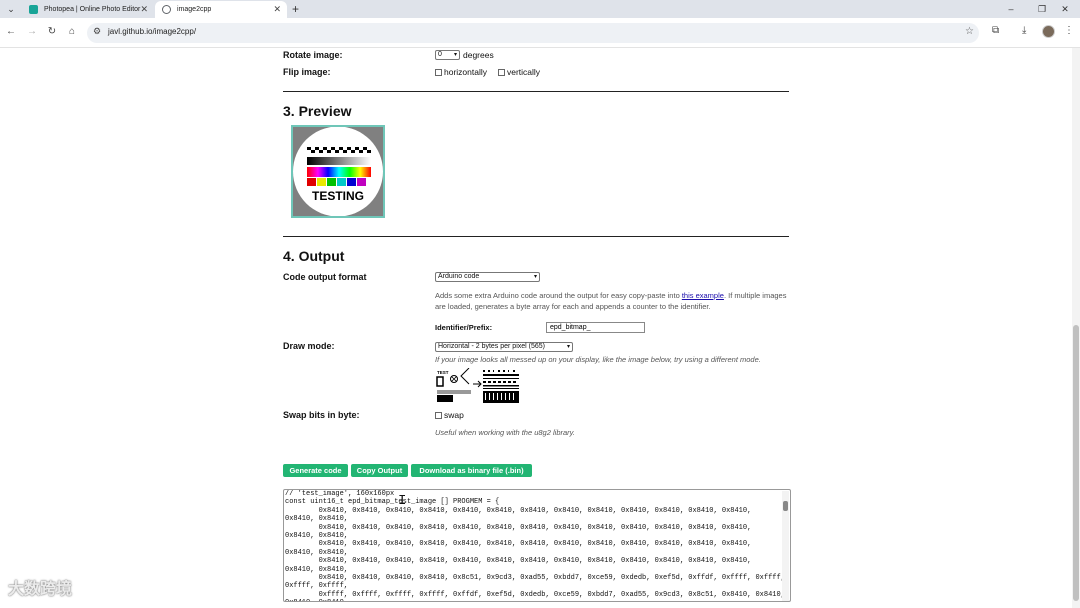 This screenshot has height=608, width=1080. What do you see at coordinates (438, 415) in the screenshot?
I see `checkbox-swap` at bounding box center [438, 415].